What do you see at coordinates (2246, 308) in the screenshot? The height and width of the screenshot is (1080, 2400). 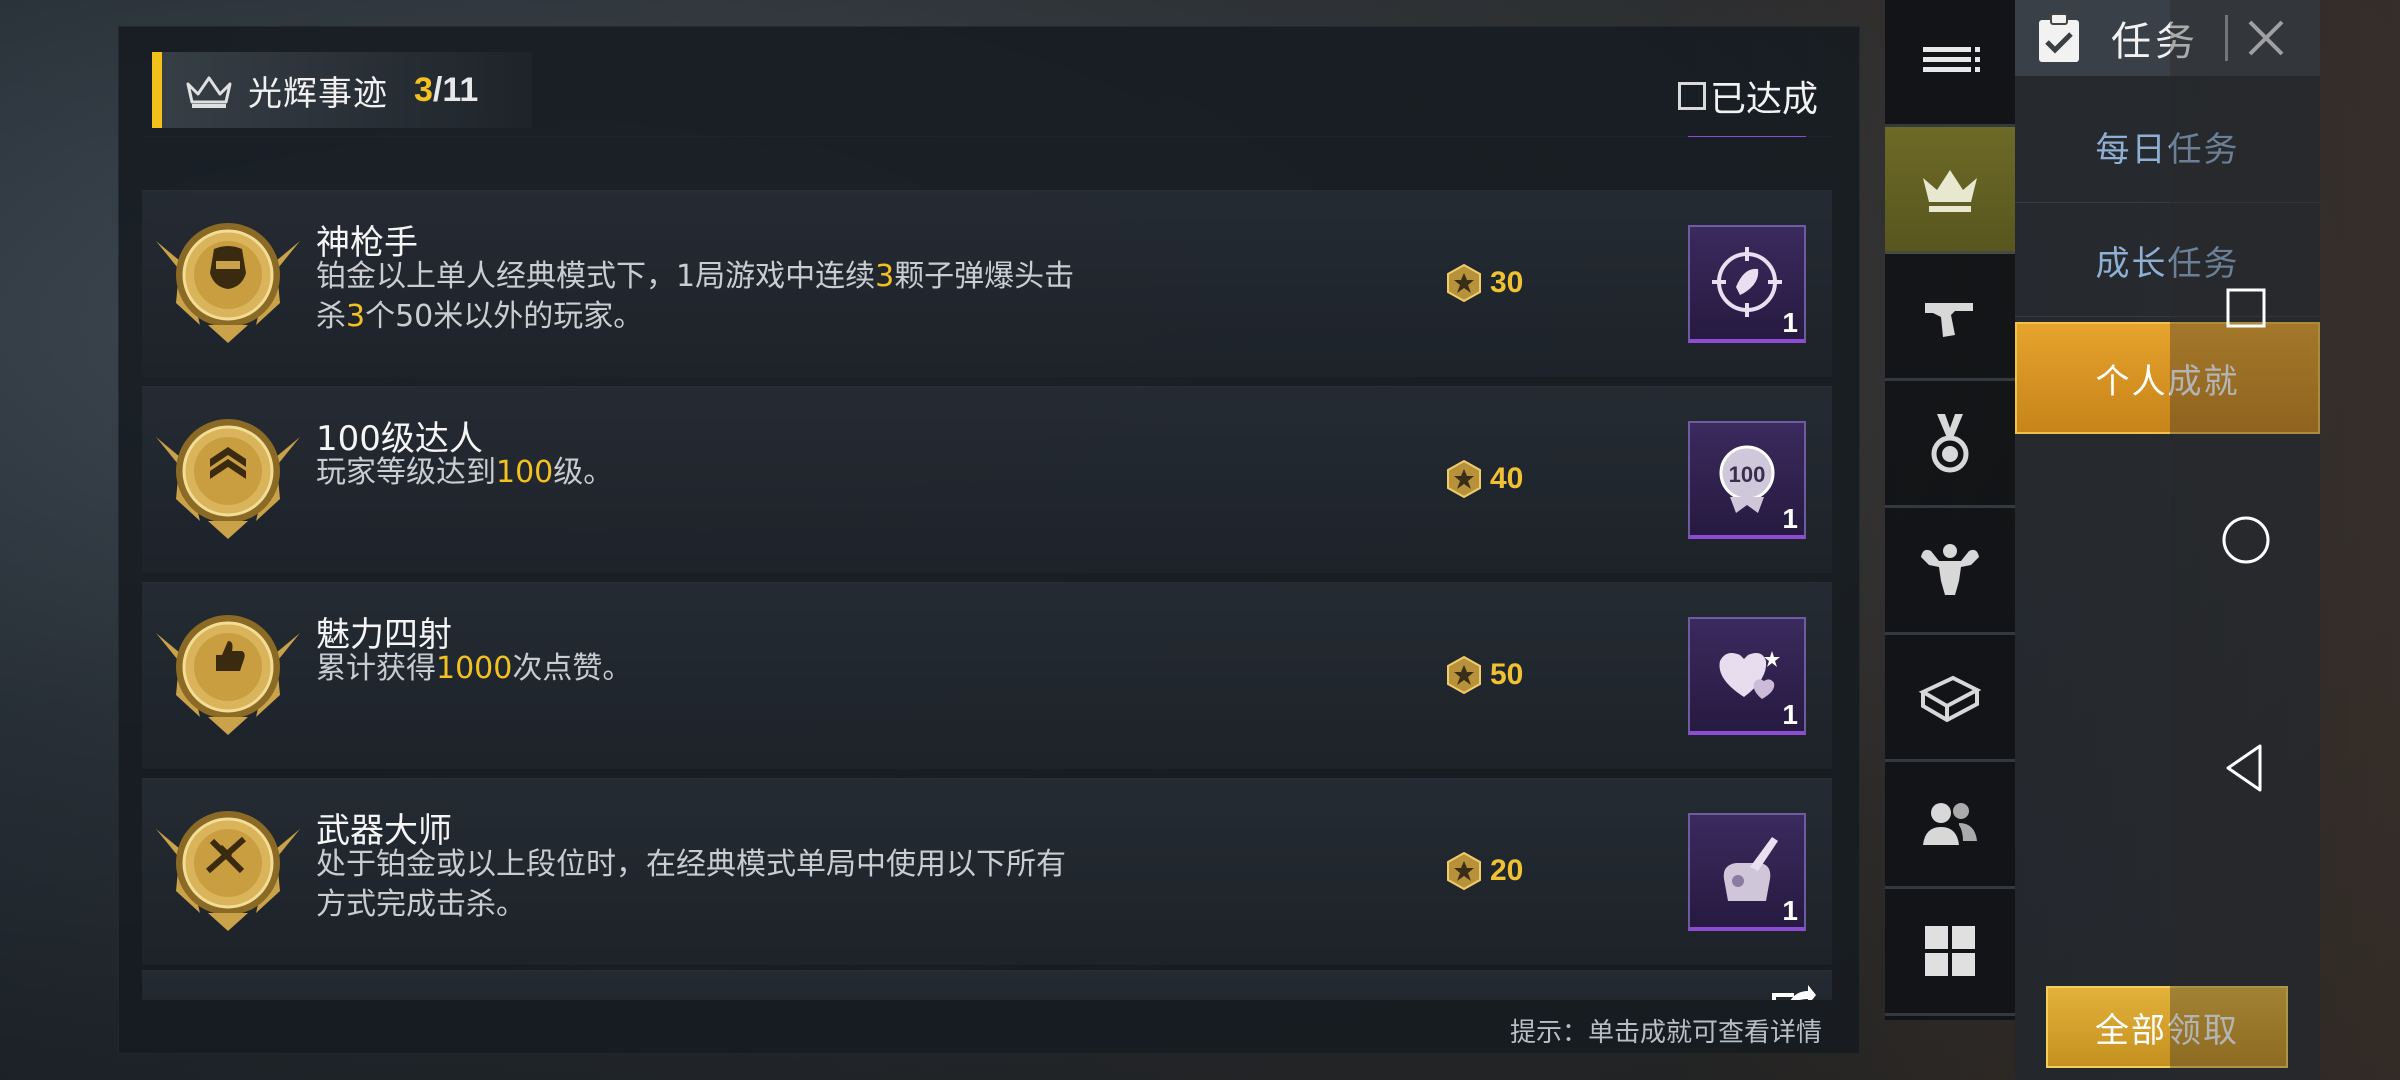 I see `recent-apps-icon` at bounding box center [2246, 308].